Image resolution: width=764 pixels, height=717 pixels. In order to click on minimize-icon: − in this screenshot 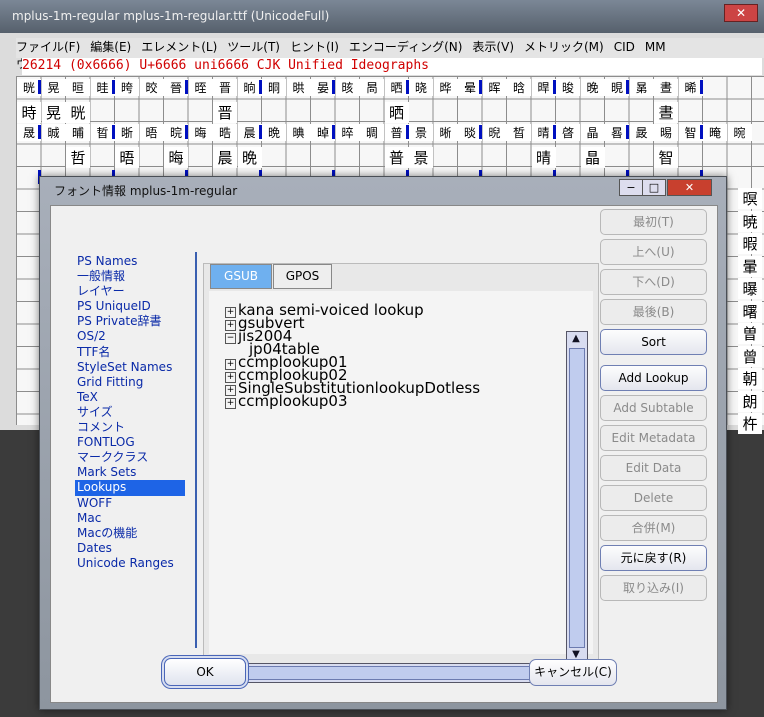, I will do `click(631, 187)`.